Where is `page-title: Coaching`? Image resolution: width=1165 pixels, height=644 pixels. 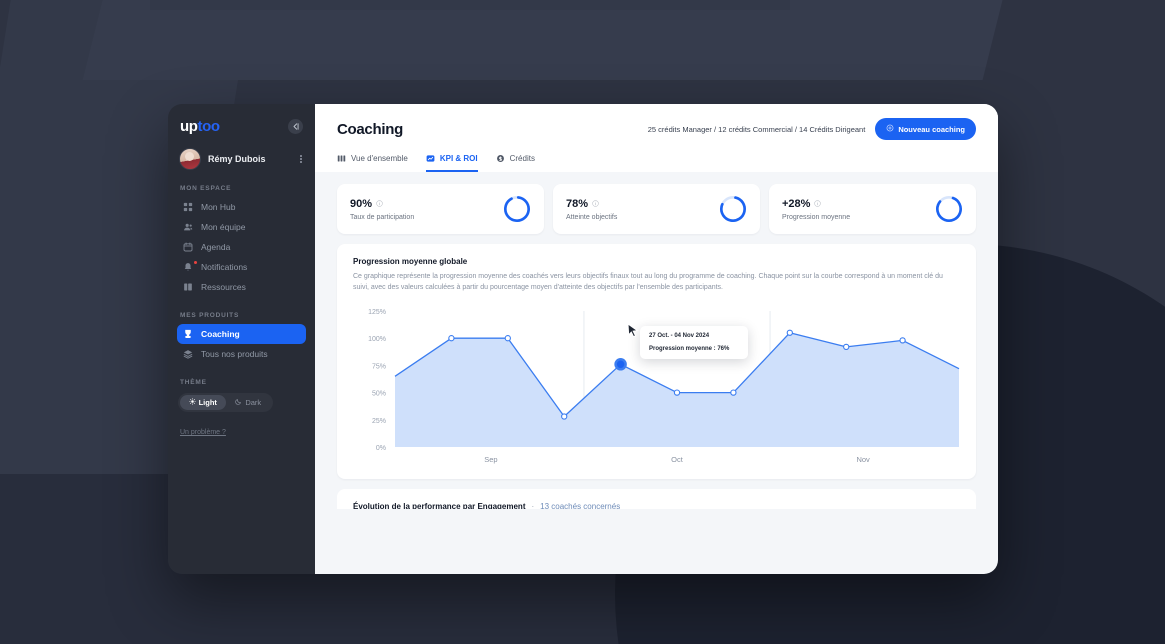
page-title: Coaching is located at coordinates (370, 129).